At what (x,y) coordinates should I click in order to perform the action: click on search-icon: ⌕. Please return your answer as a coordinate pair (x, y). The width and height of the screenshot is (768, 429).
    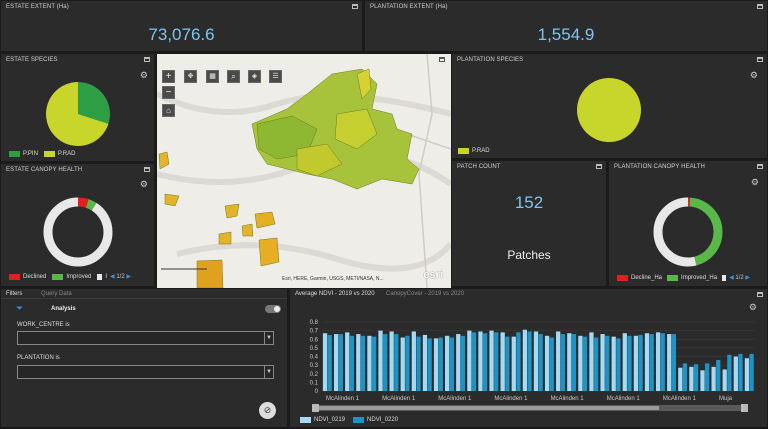
    Looking at the image, I should click on (233, 76).